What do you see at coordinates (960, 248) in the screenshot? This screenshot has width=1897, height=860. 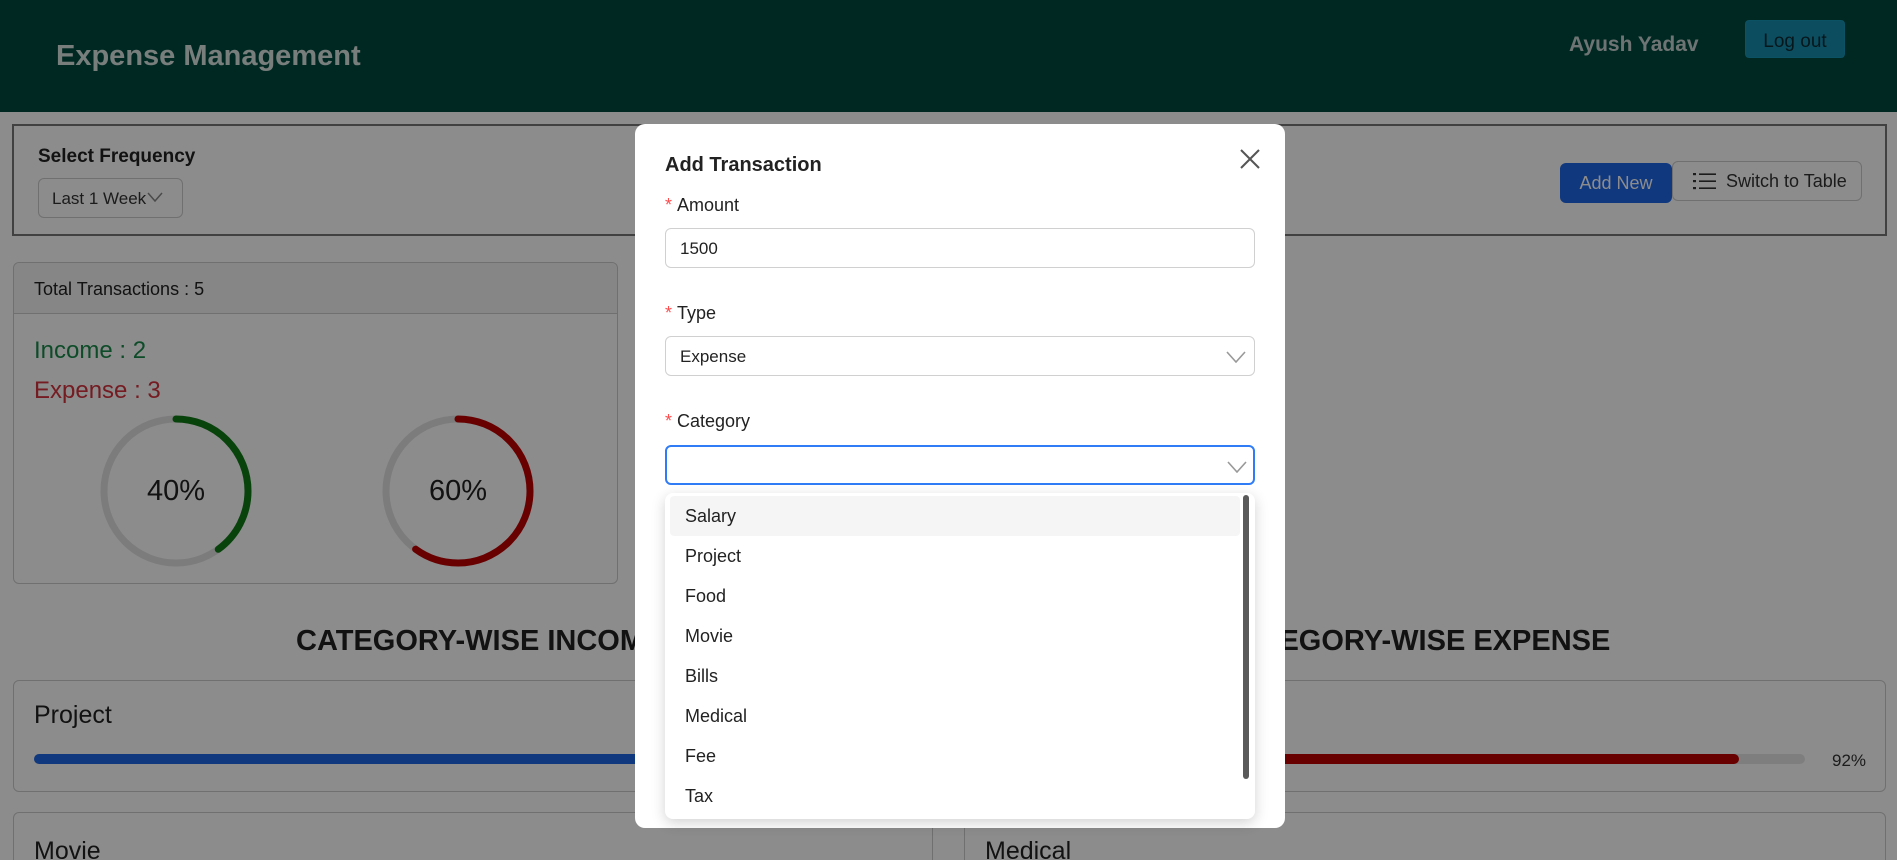 I see `amount-input: 1500` at bounding box center [960, 248].